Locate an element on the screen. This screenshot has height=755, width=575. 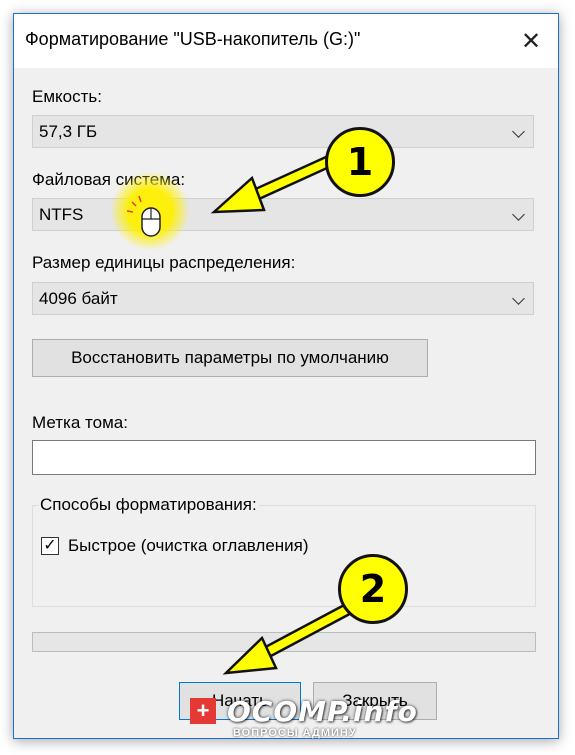
mouse-icon is located at coordinates (143, 216).